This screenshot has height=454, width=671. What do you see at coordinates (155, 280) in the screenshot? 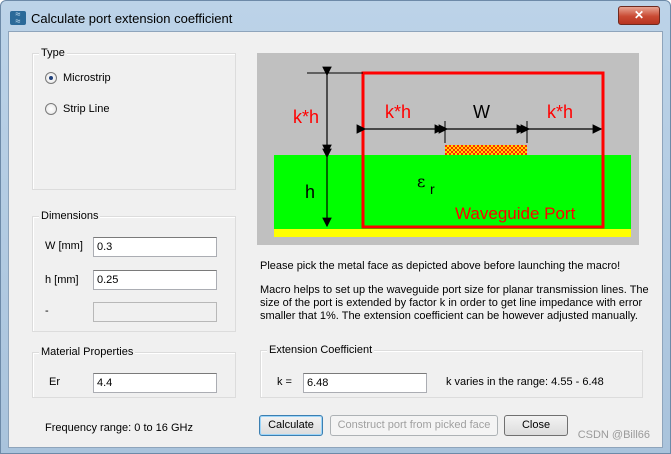
I see `h-input` at bounding box center [155, 280].